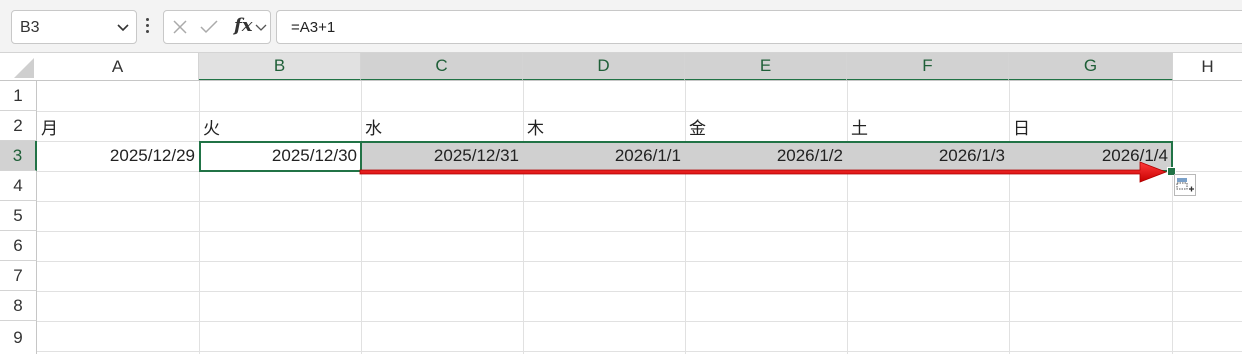 Image resolution: width=1242 pixels, height=354 pixels. Describe the element at coordinates (766, 126) in the screenshot. I see `cell-e2: 金` at that location.